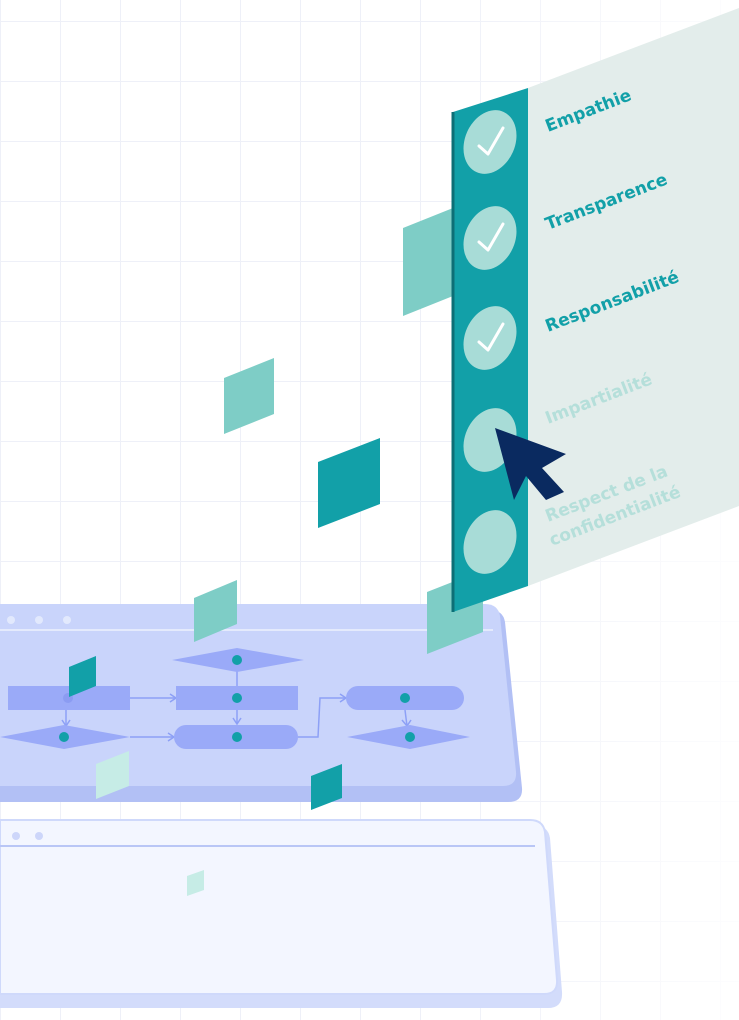 The height and width of the screenshot is (1020, 739). I want to click on bottom-window, so click(281, 913).